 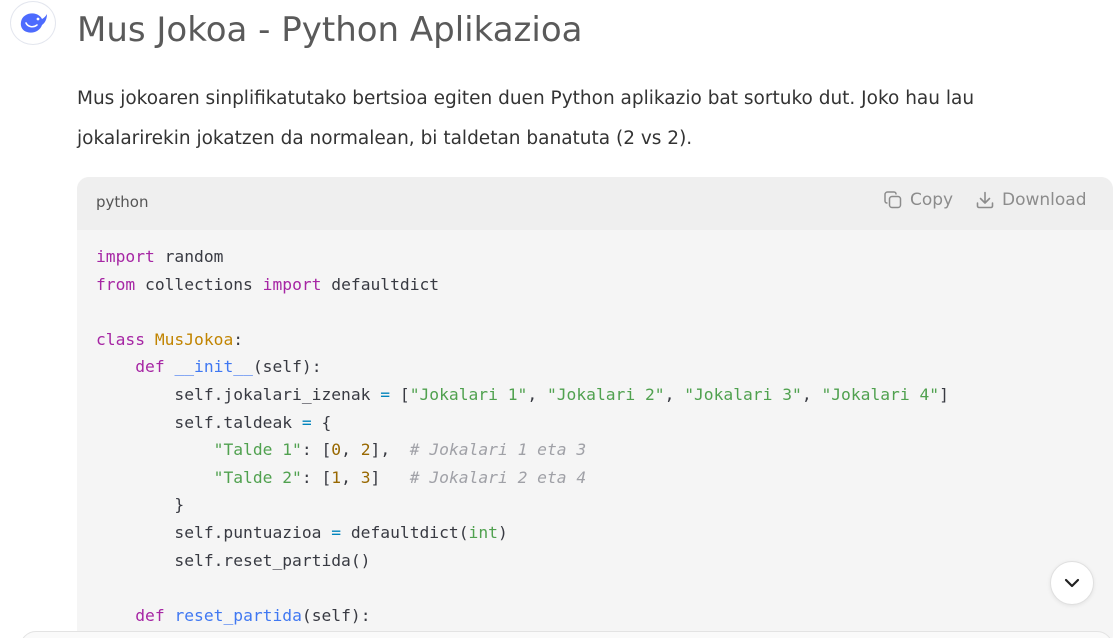 What do you see at coordinates (257, 450) in the screenshot?
I see `string-token: "Talde 1"` at bounding box center [257, 450].